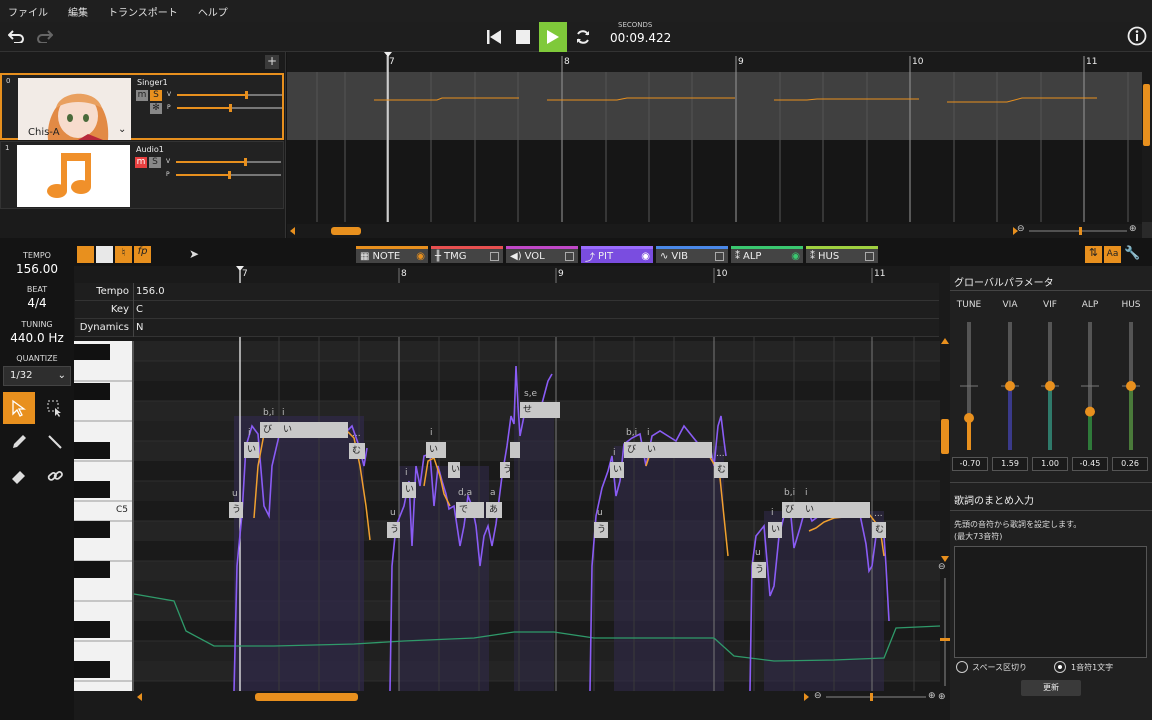 The image size is (1152, 720). What do you see at coordinates (1051, 688) in the screenshot?
I see `update-button: 更新` at bounding box center [1051, 688].